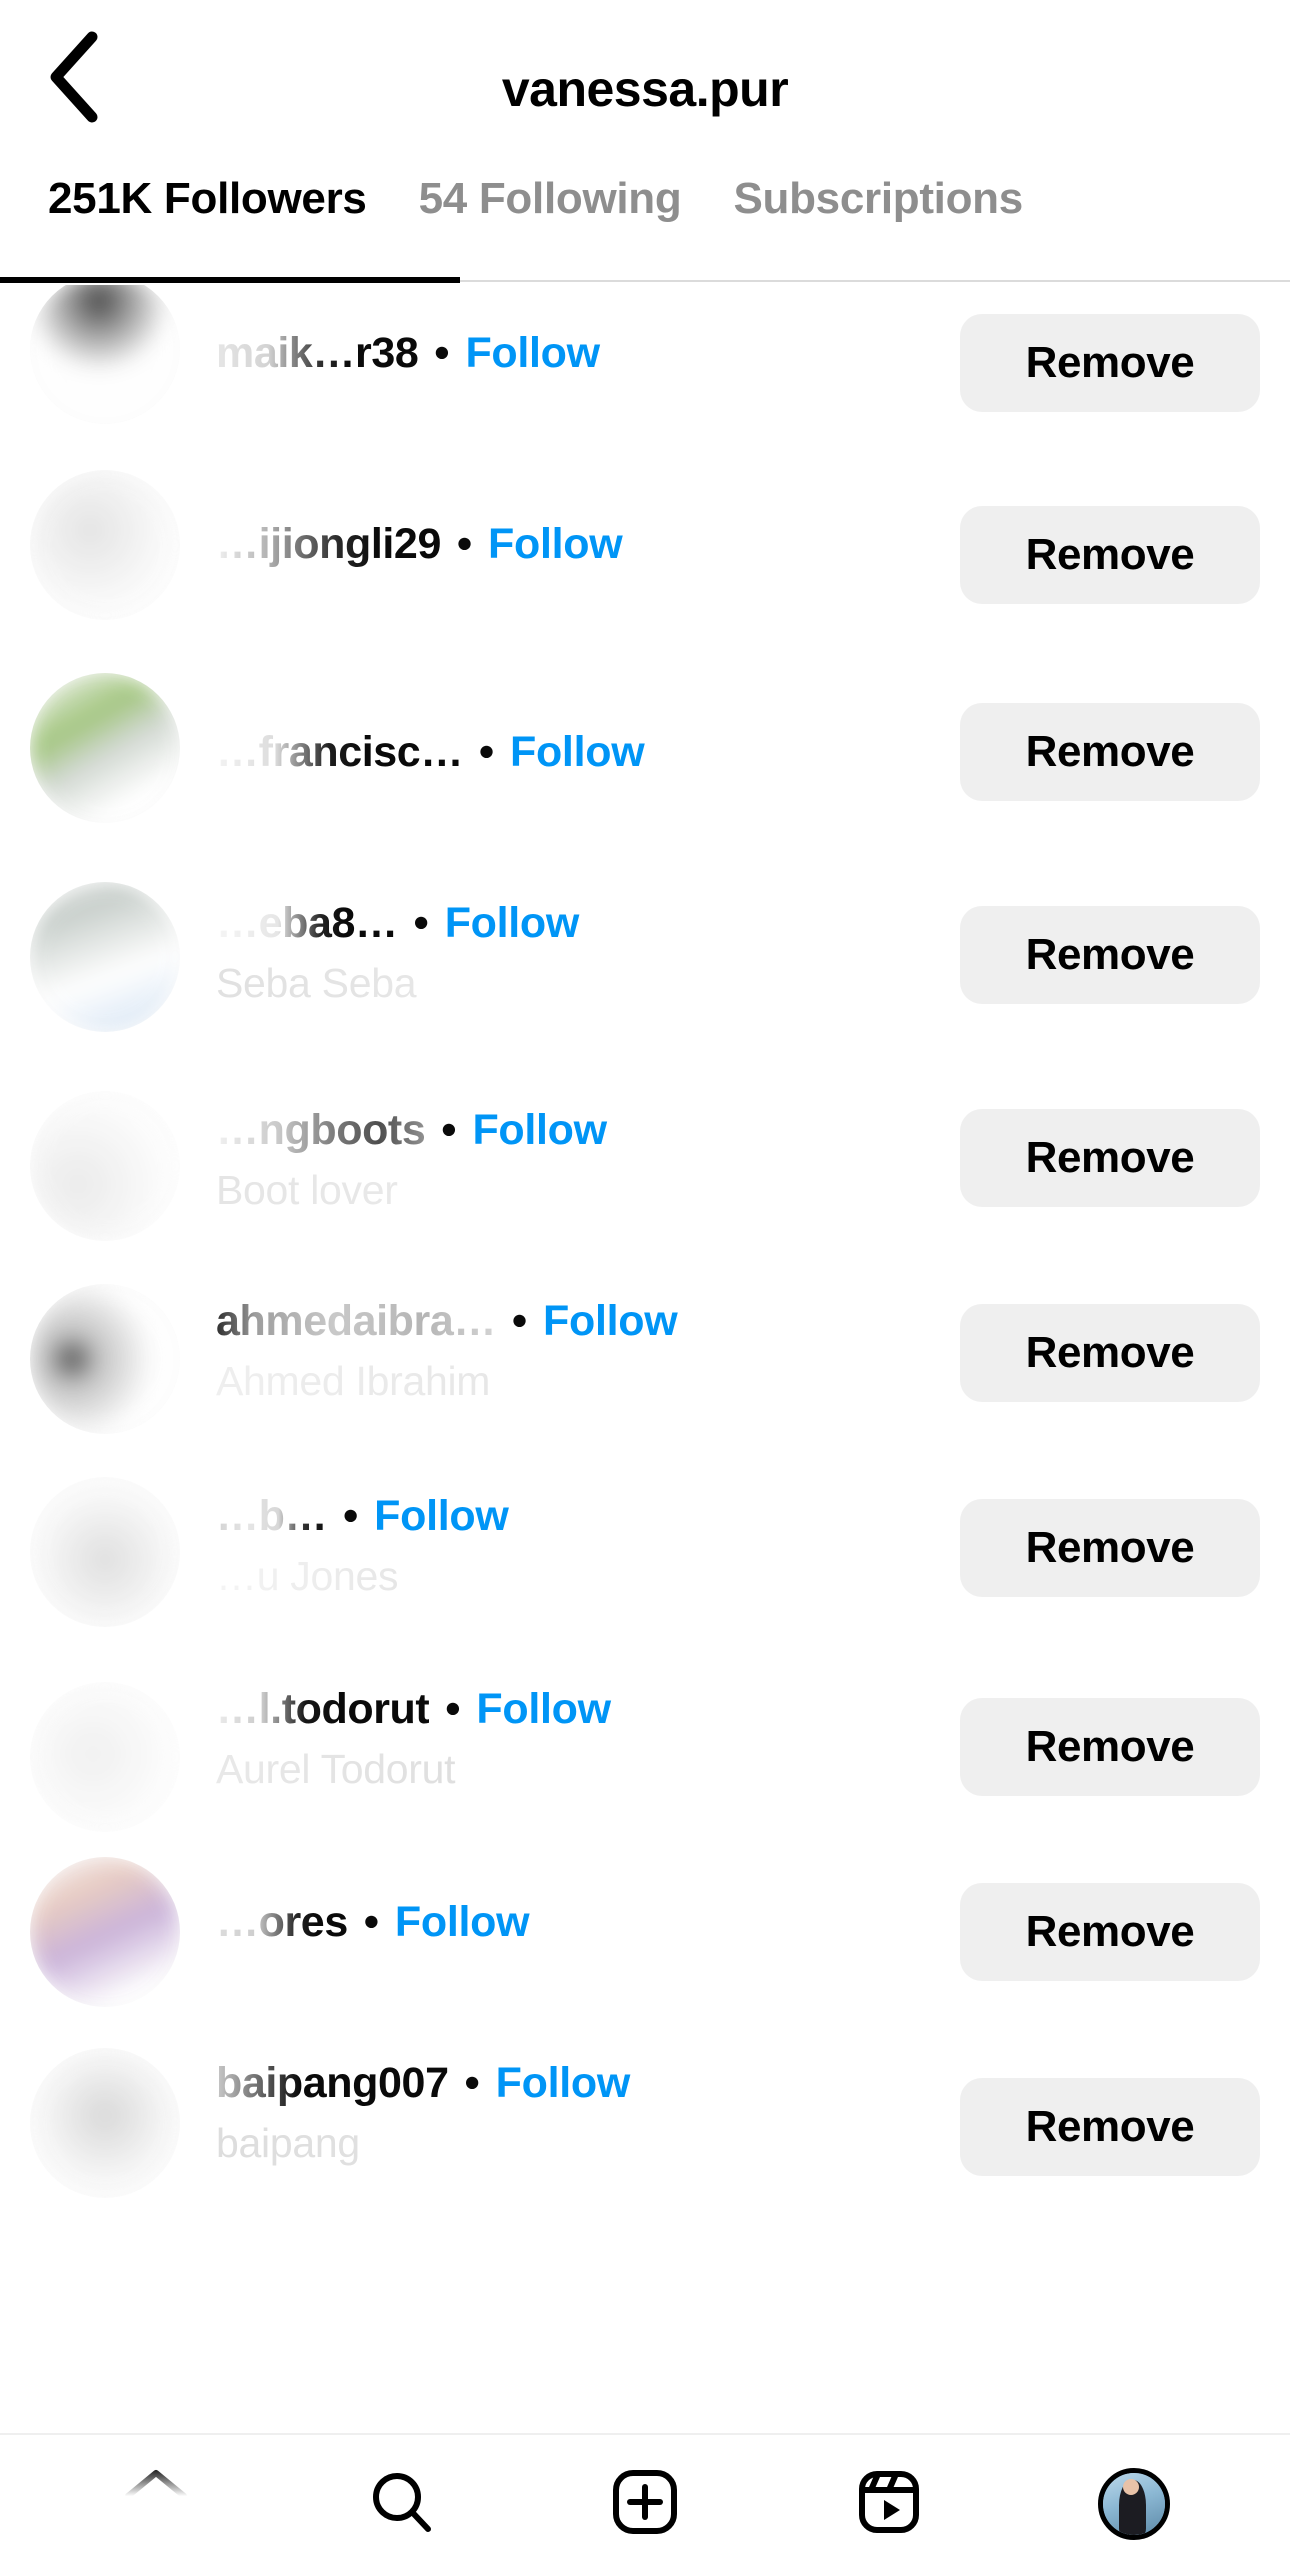  Describe the element at coordinates (282, 1922) in the screenshot. I see `username: …ores` at that location.